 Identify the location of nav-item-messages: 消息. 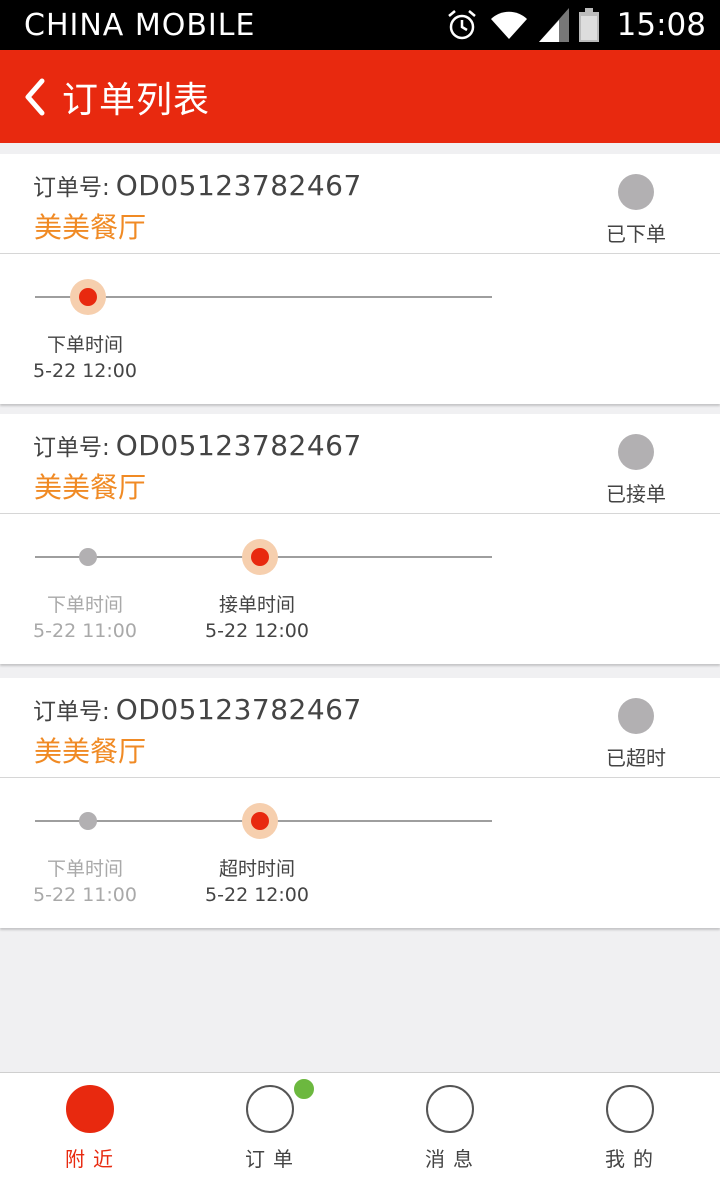
(450, 1128).